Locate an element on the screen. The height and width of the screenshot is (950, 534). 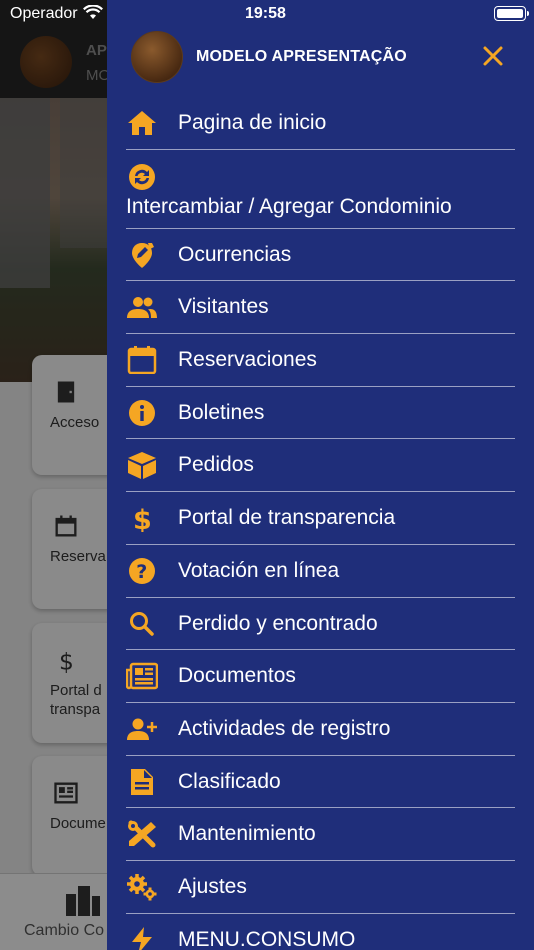
menu-item-label: Actividades de registro is located at coordinates (284, 728).